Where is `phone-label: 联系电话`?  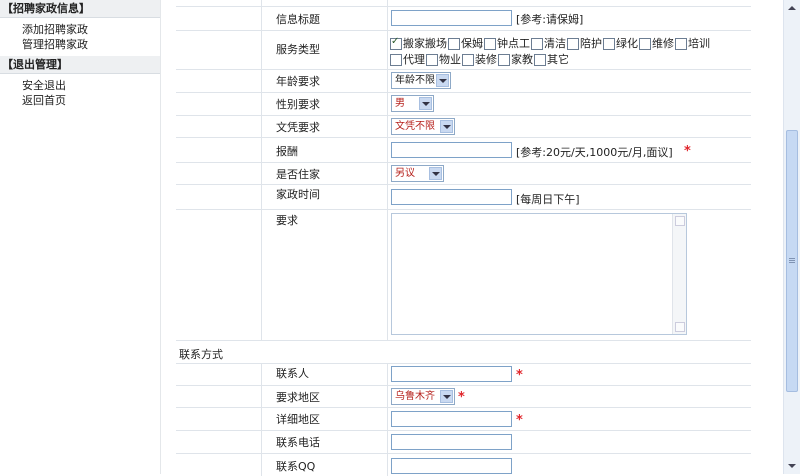
phone-label: 联系电话 is located at coordinates (298, 442).